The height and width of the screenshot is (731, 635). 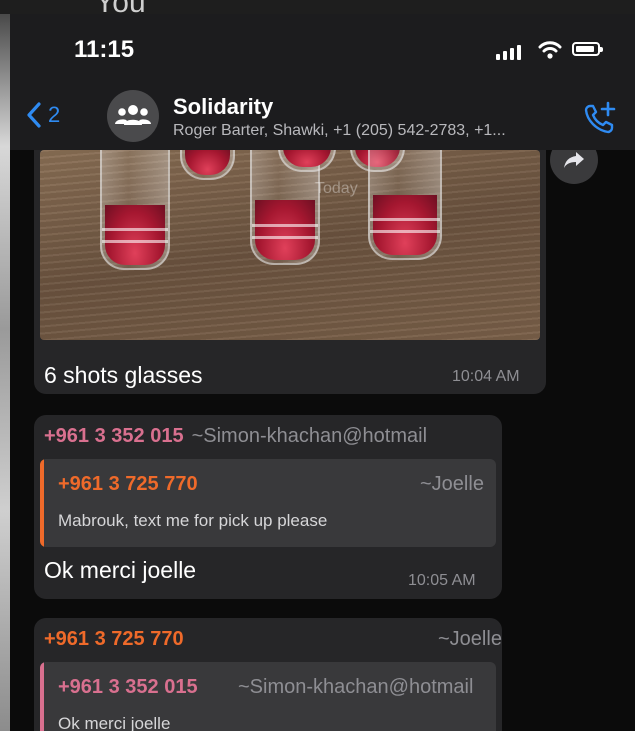 What do you see at coordinates (114, 722) in the screenshot?
I see `quoted-text: Ok merci joelle` at bounding box center [114, 722].